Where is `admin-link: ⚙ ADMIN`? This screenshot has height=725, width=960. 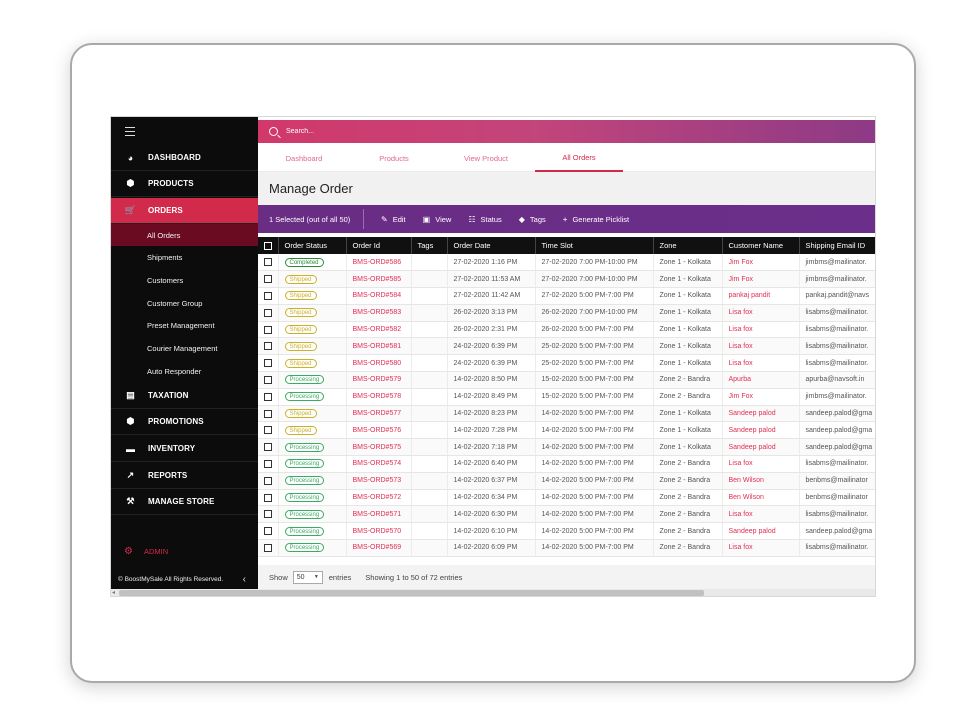 admin-link: ⚙ ADMIN is located at coordinates (184, 551).